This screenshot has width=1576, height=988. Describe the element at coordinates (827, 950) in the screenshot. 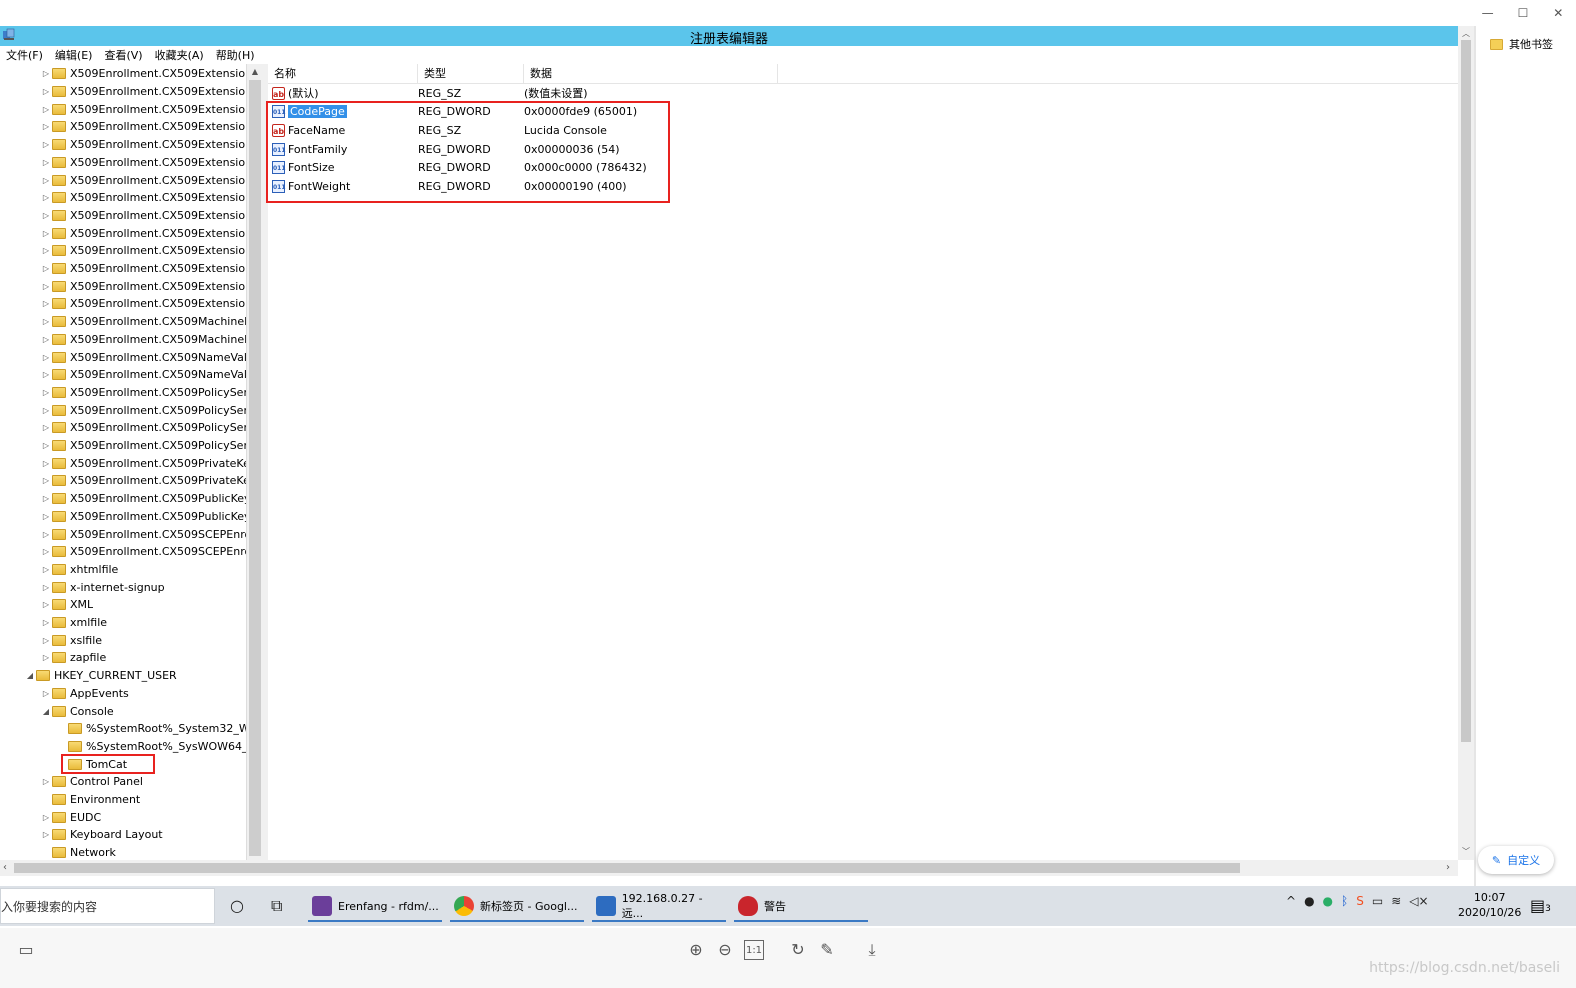

I see `edit-pencil-icon: ✎` at that location.